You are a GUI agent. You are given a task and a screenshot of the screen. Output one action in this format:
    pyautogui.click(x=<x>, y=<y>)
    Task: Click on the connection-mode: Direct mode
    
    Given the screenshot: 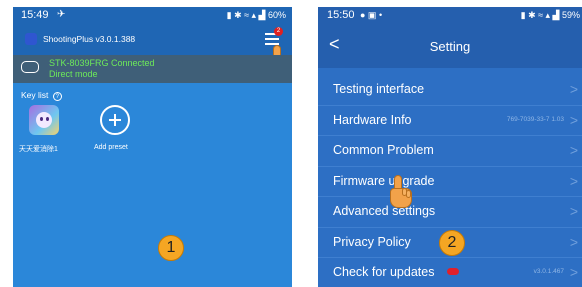 What is the action you would take?
    pyautogui.click(x=73, y=74)
    